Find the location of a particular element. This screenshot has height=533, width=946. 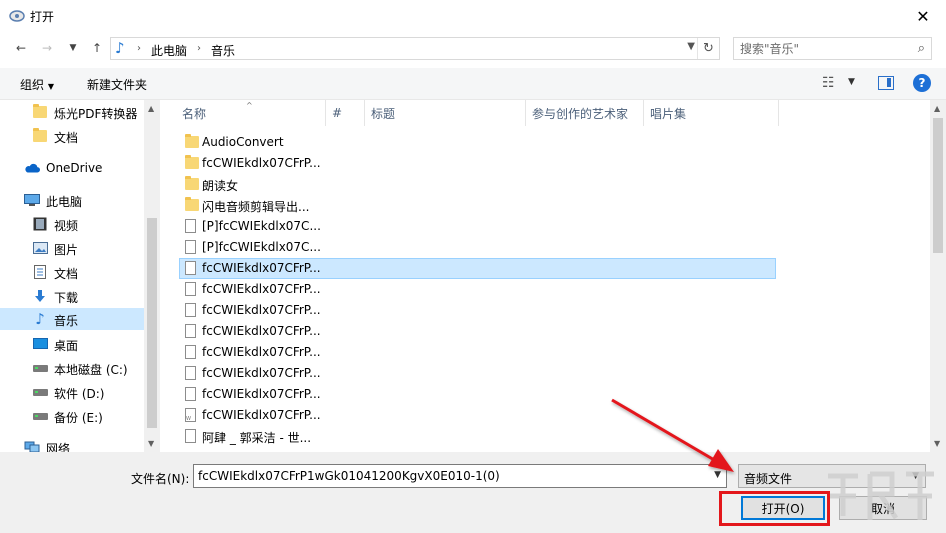

details-view-icon: ☷ is located at coordinates (828, 83).